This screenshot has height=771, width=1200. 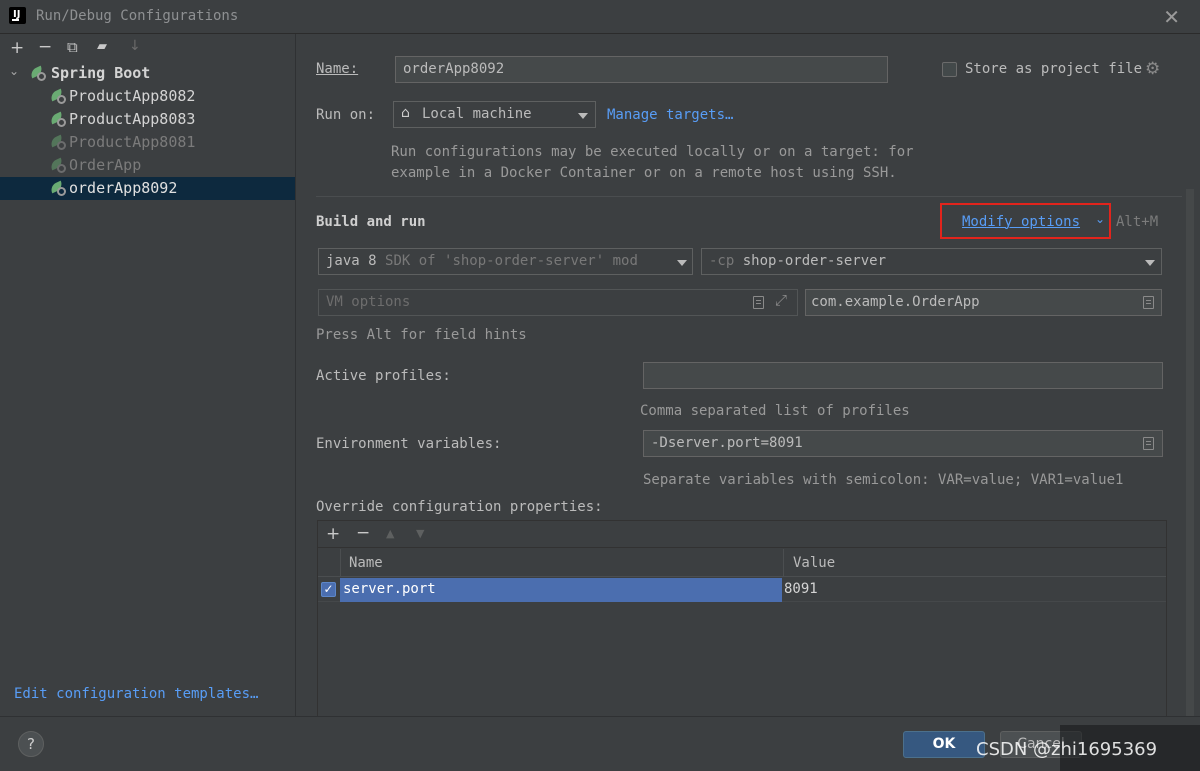 I want to click on name-field: orderApp8092, so click(x=641, y=69).